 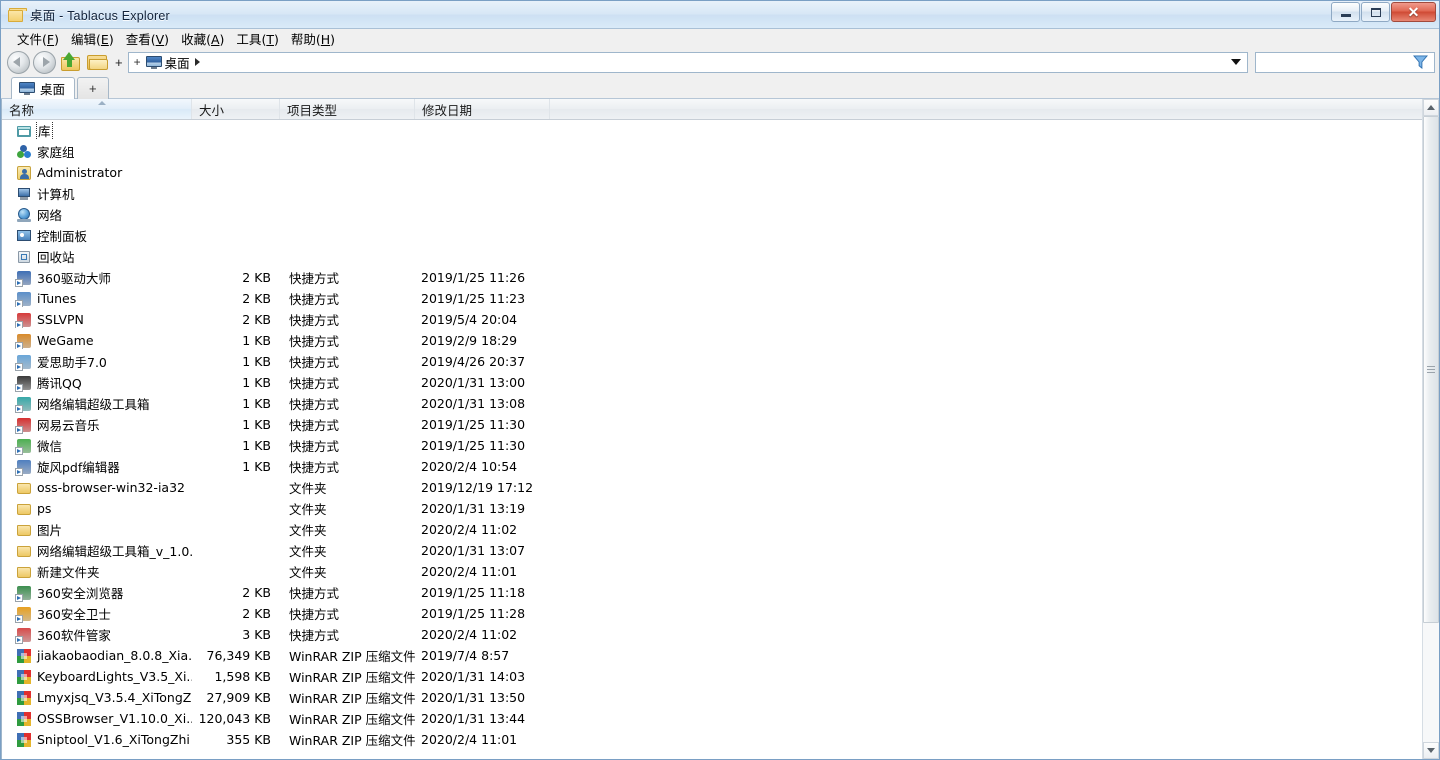 What do you see at coordinates (712, 634) in the screenshot?
I see `table-row: 360软件管家 3 KB 快捷方式 2020/2/4 11:02` at bounding box center [712, 634].